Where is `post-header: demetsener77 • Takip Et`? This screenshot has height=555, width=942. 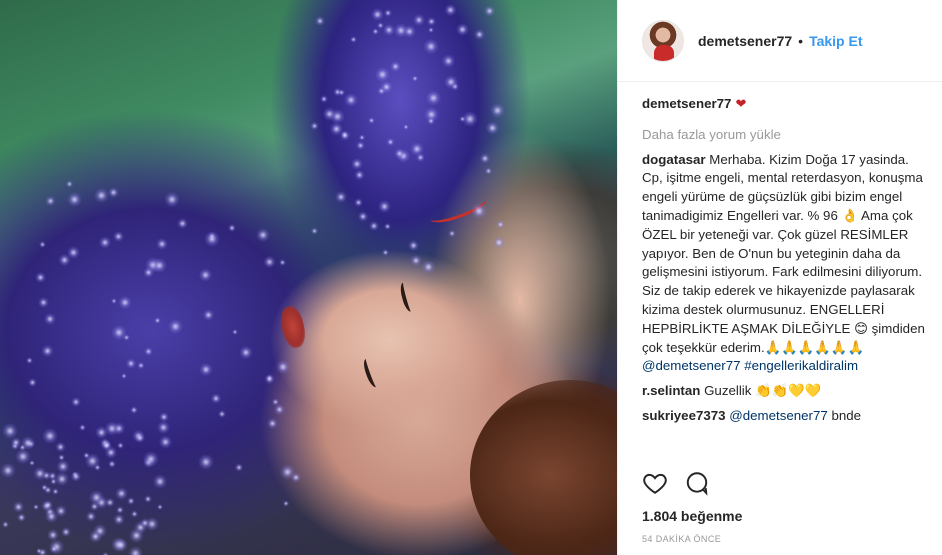
post-header: demetsener77 • Takip Et is located at coordinates (780, 41).